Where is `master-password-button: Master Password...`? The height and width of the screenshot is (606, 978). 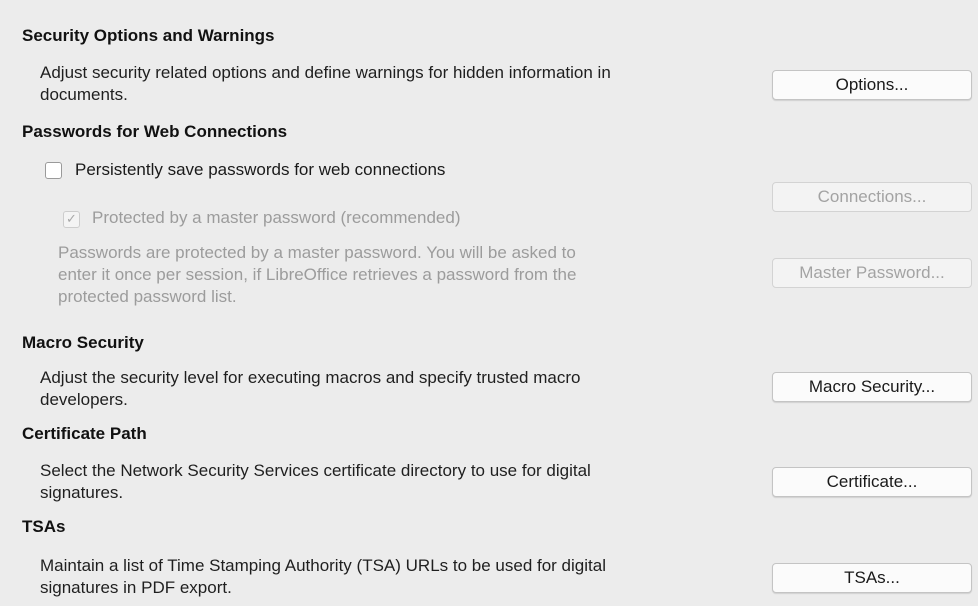
master-password-button: Master Password... is located at coordinates (872, 273).